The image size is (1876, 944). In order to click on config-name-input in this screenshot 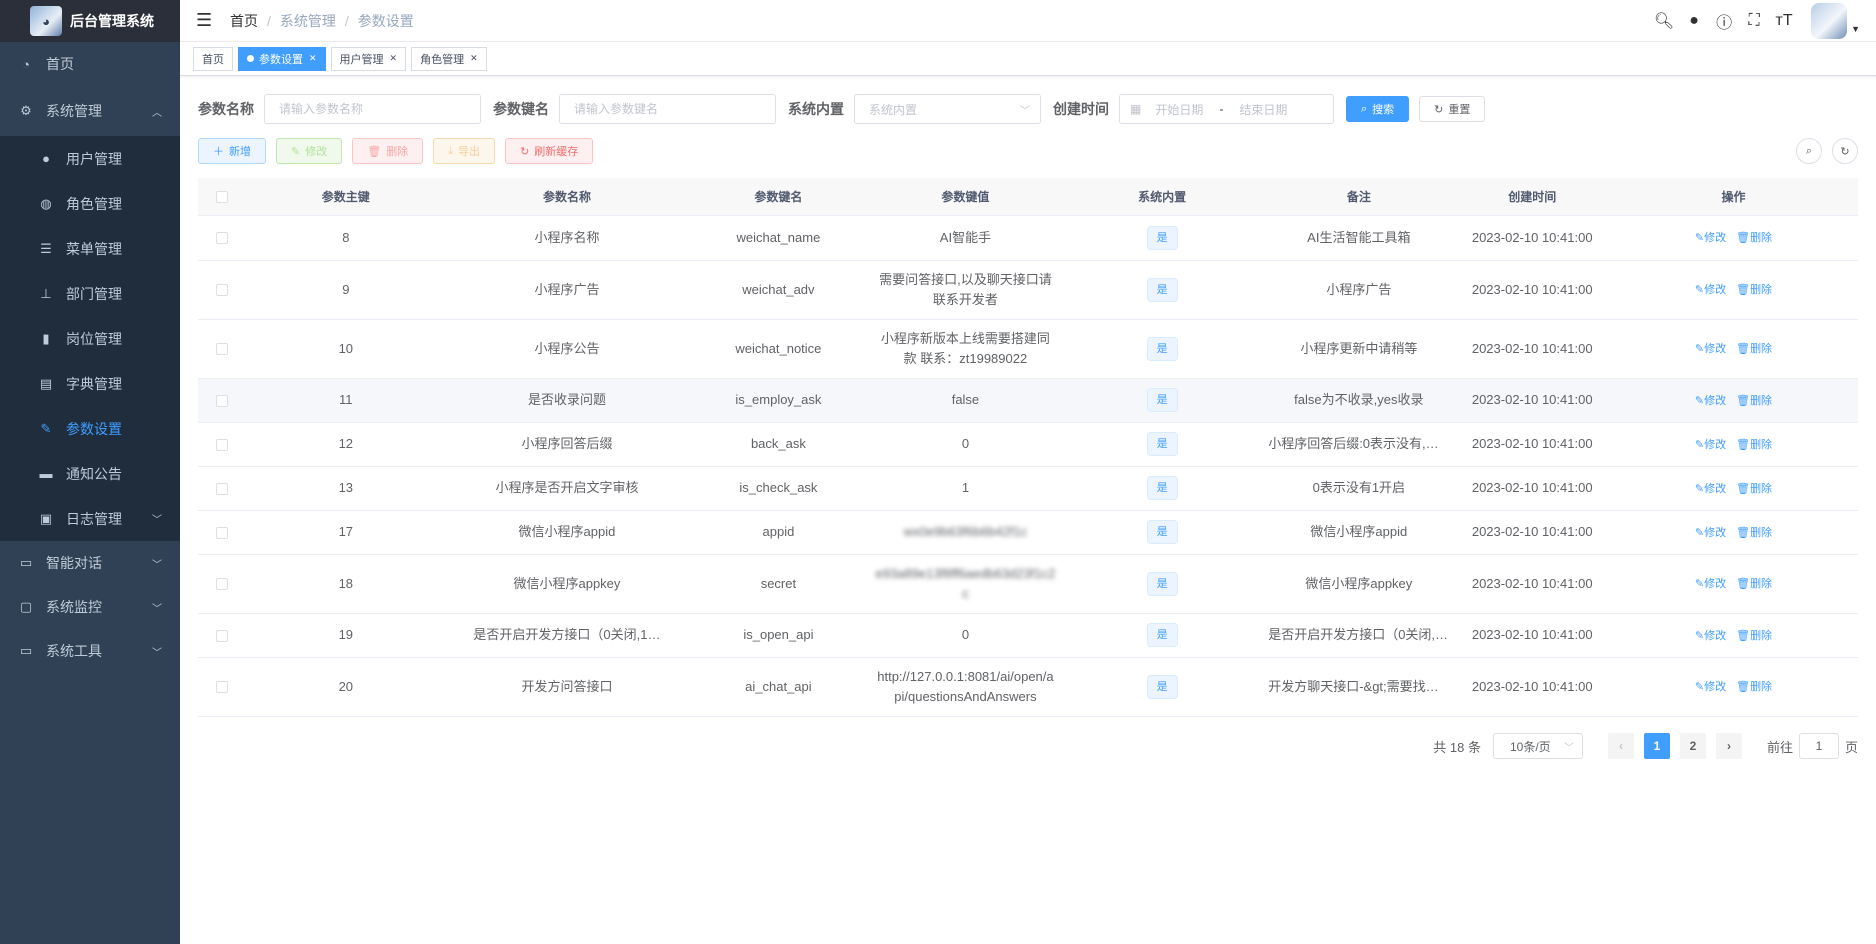, I will do `click(372, 109)`.